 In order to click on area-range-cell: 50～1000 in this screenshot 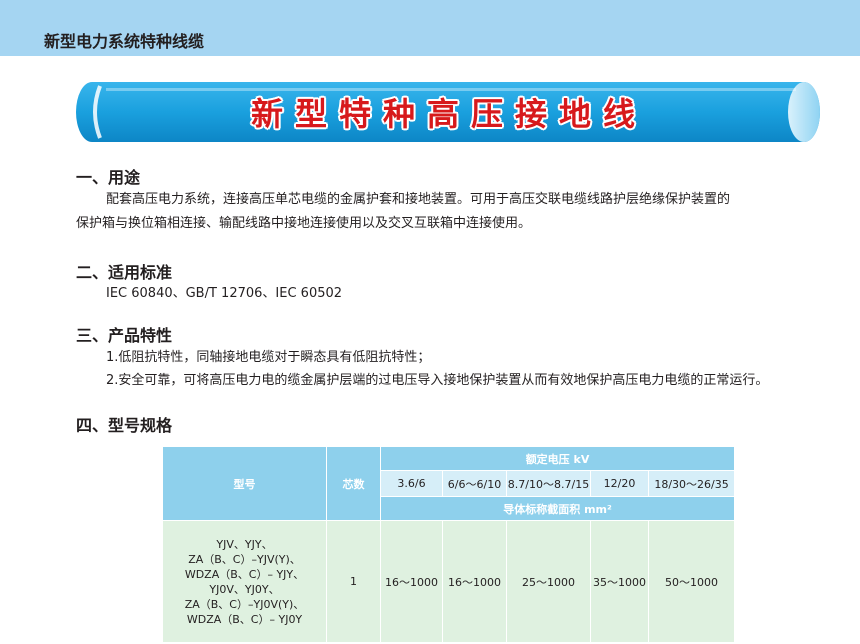, I will do `click(691, 581)`.